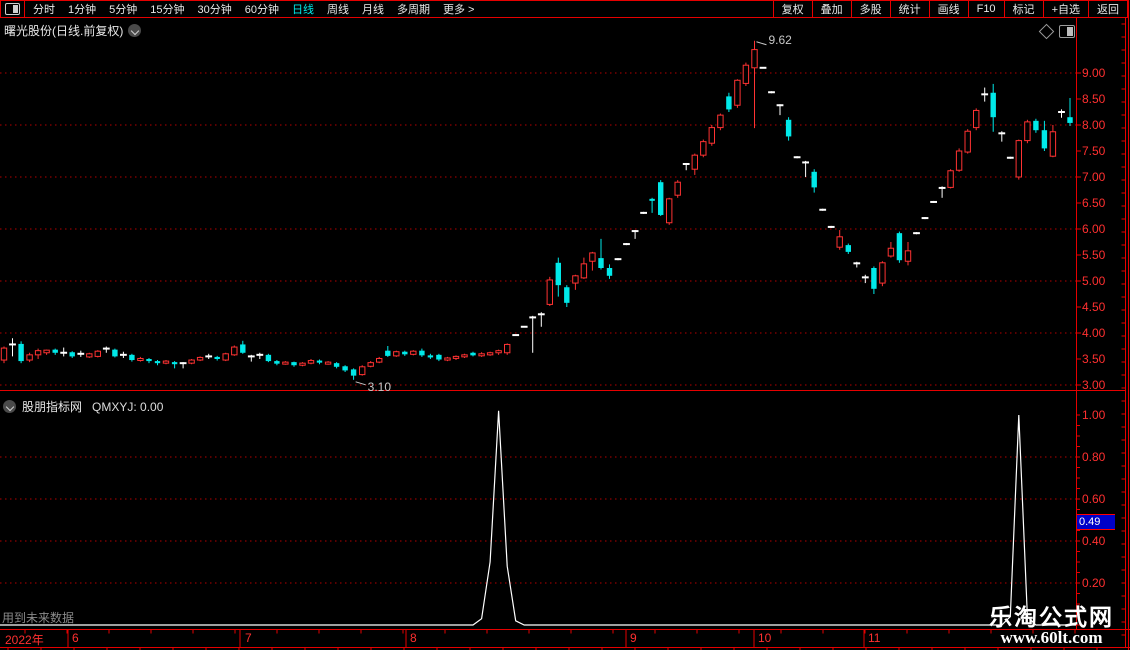 Image resolution: width=1130 pixels, height=650 pixels. I want to click on chart-titlebar: 曙光股份(日线.前复权), so click(73, 30).